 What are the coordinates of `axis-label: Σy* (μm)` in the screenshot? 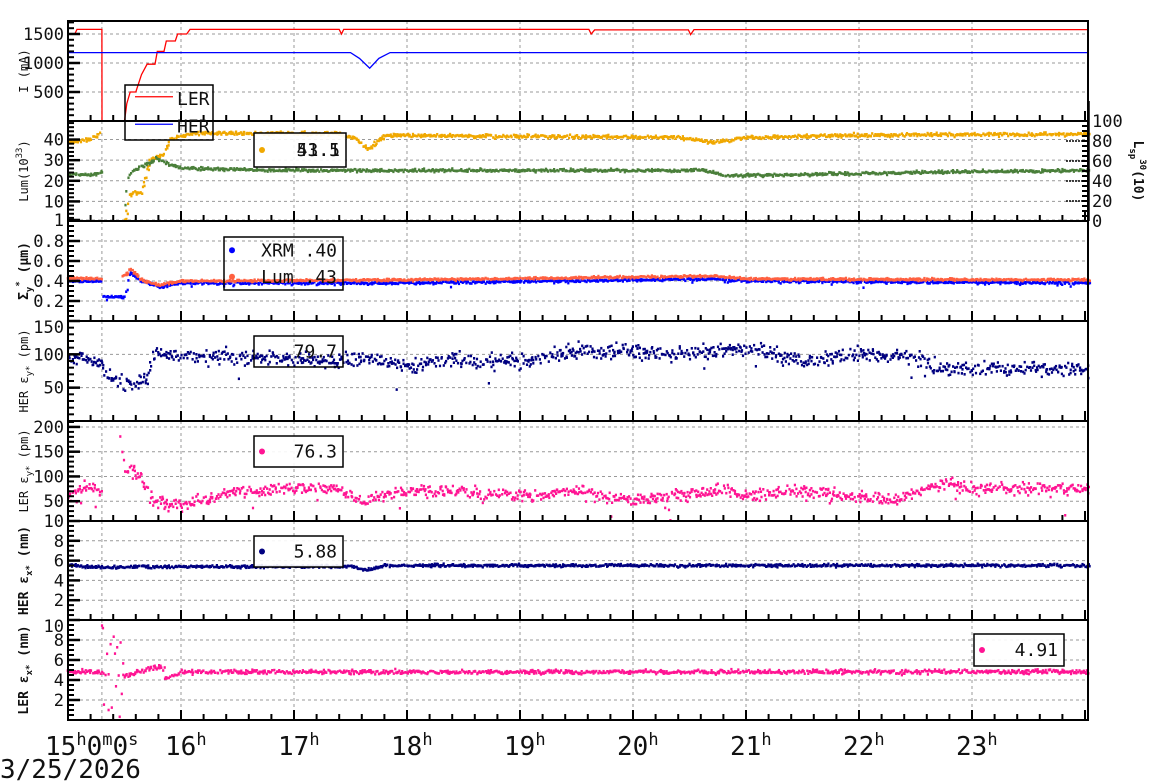 It's located at (25, 271).